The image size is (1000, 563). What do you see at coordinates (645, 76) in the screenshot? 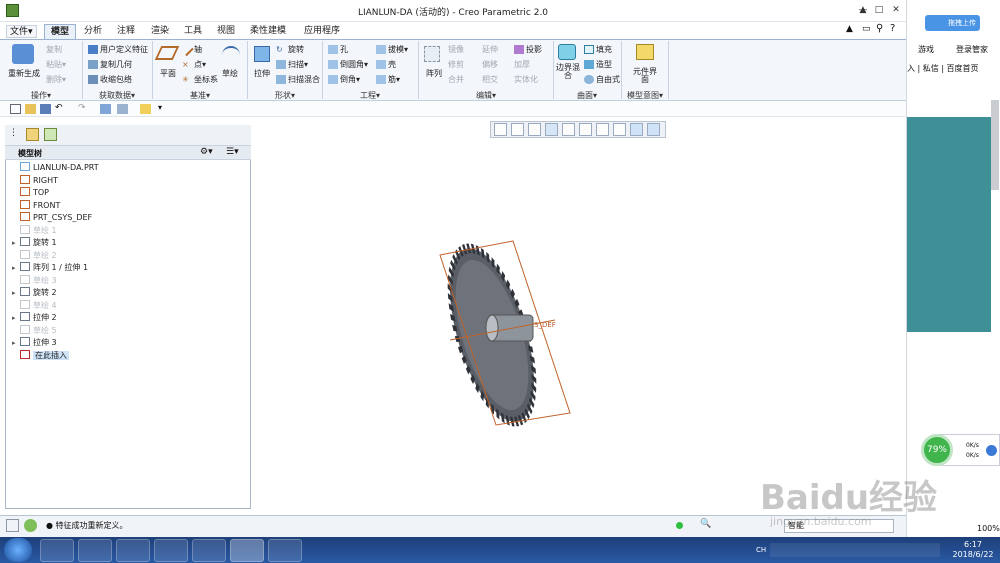
I see `component-interface-button: 元件界面` at bounding box center [645, 76].